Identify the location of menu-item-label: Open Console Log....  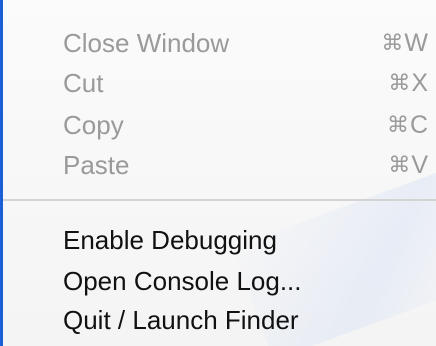
(182, 280).